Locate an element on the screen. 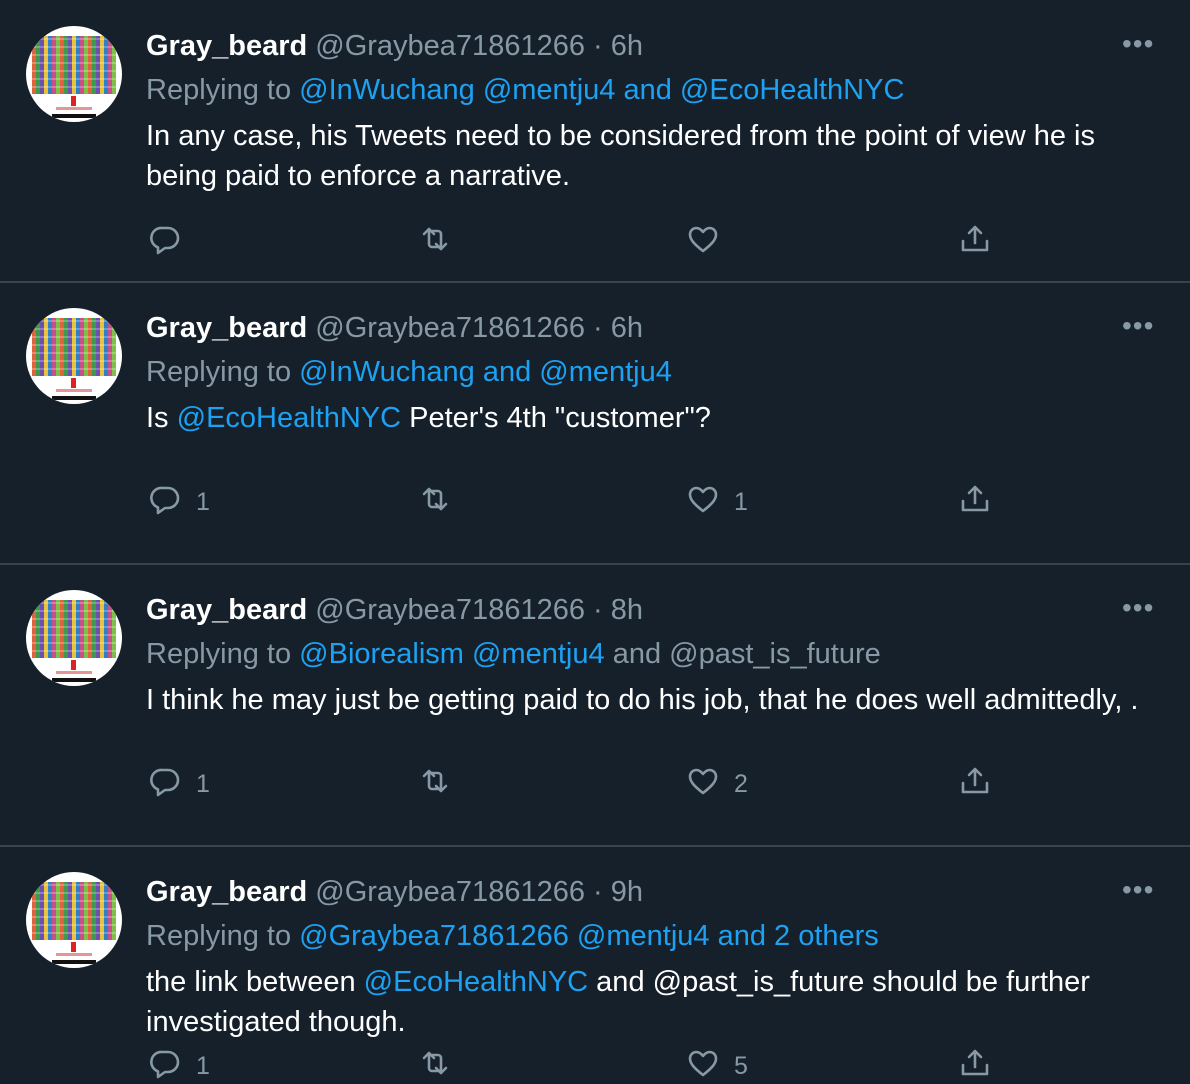  mention-link: @Biorealism @mentju4 is located at coordinates (451, 654).